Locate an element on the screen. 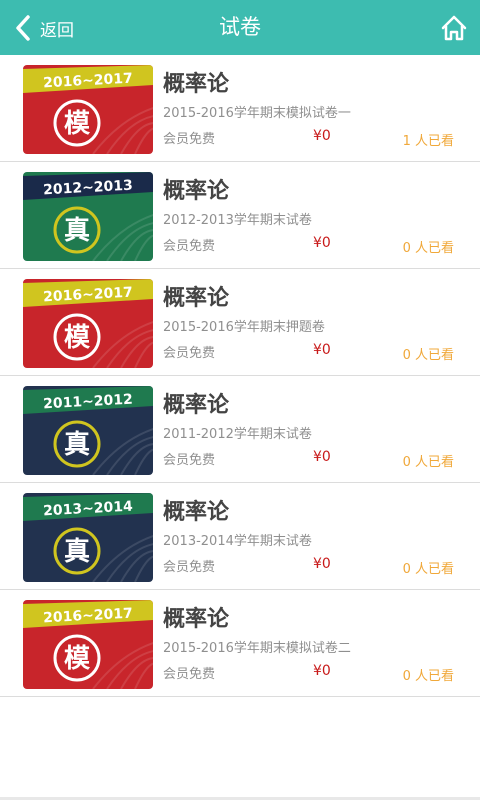 This screenshot has height=800, width=480. exam-badge-icon: 2011~2012真 is located at coordinates (88, 430).